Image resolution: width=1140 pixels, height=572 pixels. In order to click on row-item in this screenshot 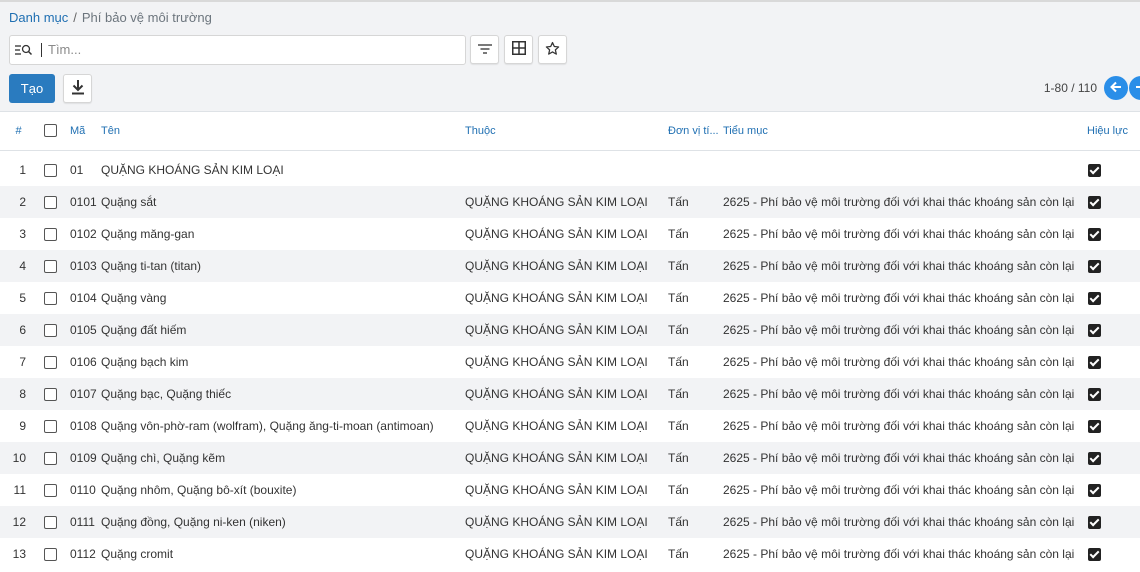, I will do `click(905, 168)`.